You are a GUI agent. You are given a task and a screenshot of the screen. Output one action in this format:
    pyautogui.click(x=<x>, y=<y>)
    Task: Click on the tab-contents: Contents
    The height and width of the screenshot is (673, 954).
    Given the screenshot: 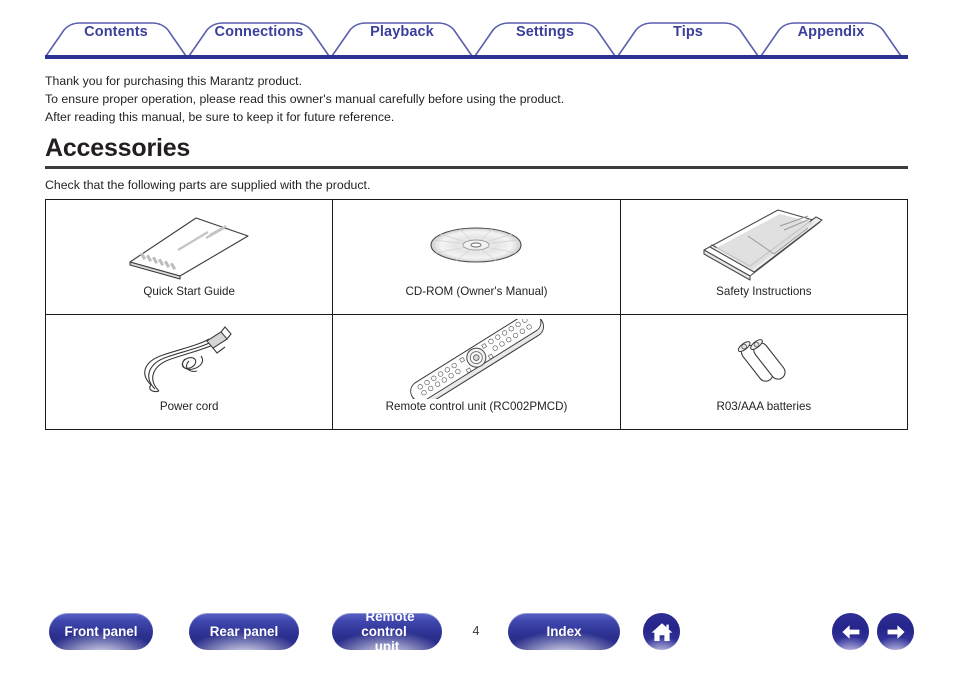 What is the action you would take?
    pyautogui.click(x=116, y=32)
    